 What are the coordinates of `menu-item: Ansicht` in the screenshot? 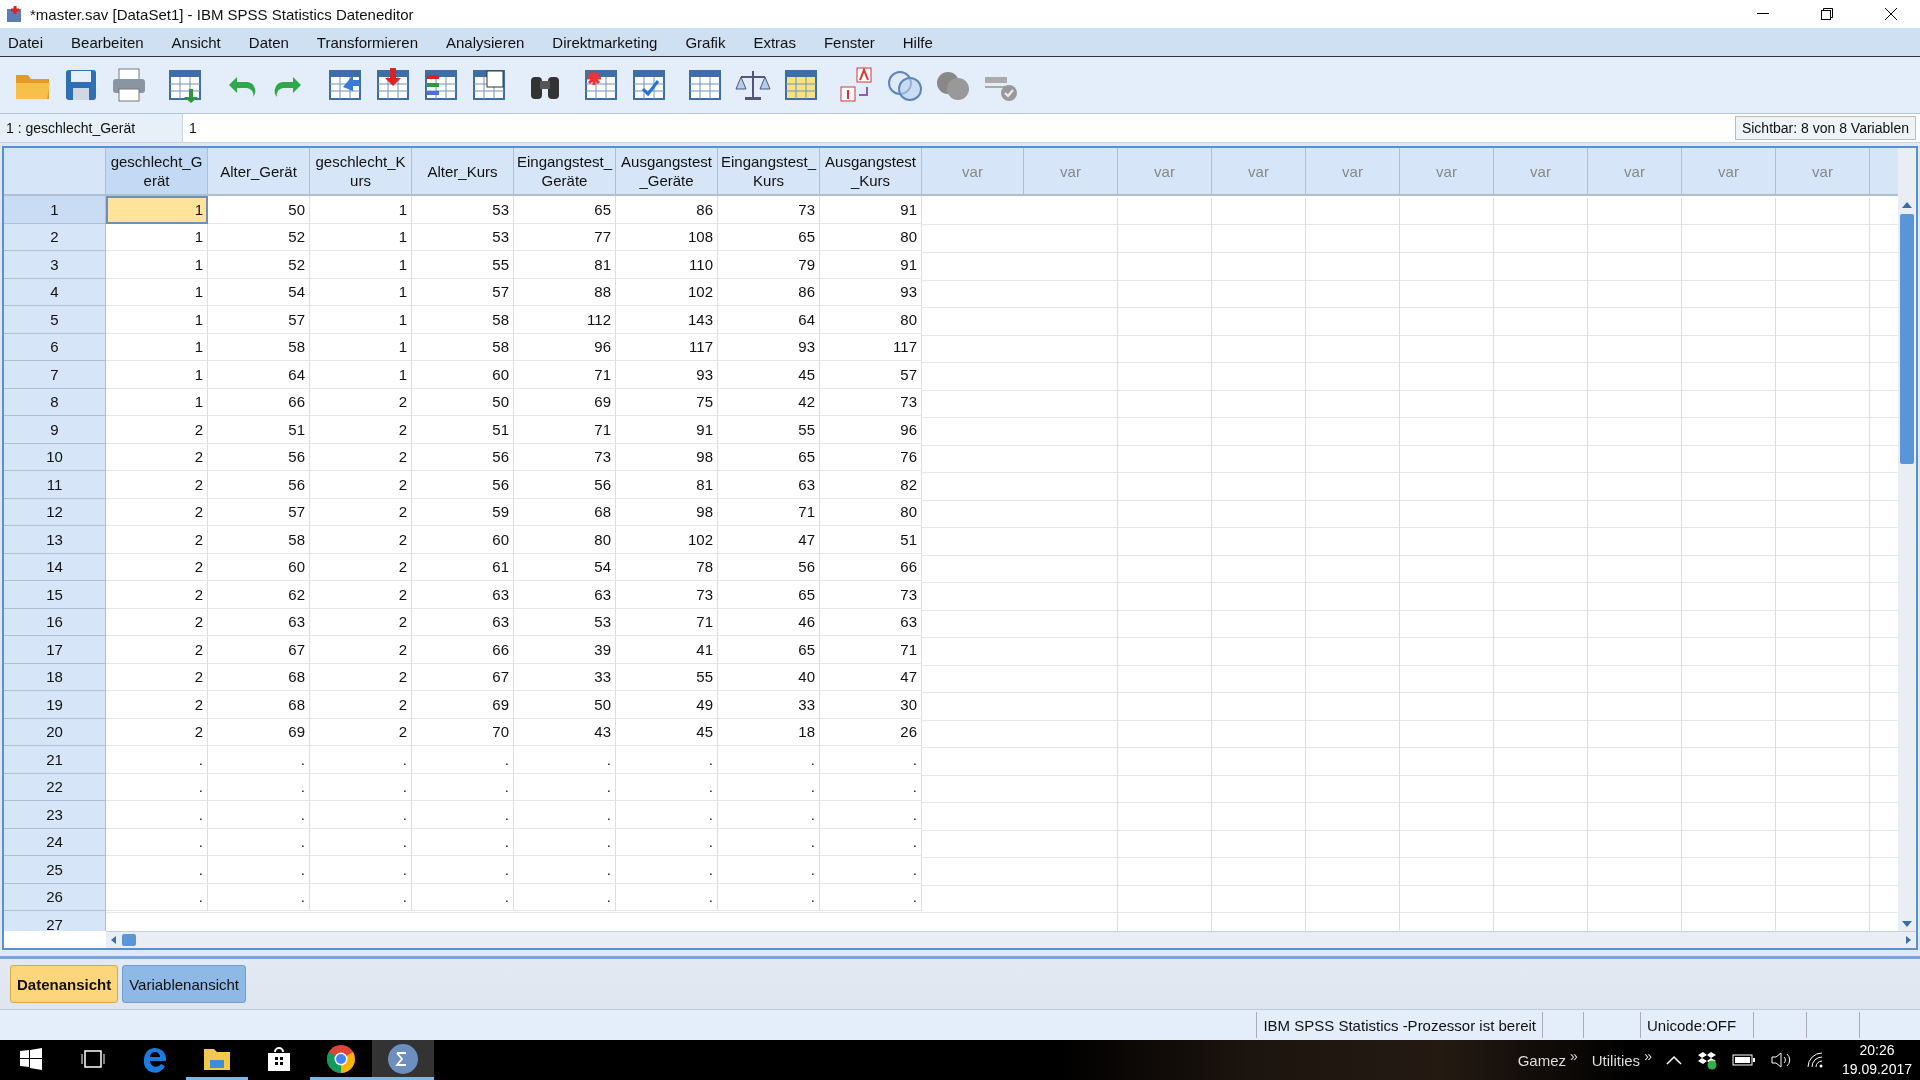 It's located at (206, 42).